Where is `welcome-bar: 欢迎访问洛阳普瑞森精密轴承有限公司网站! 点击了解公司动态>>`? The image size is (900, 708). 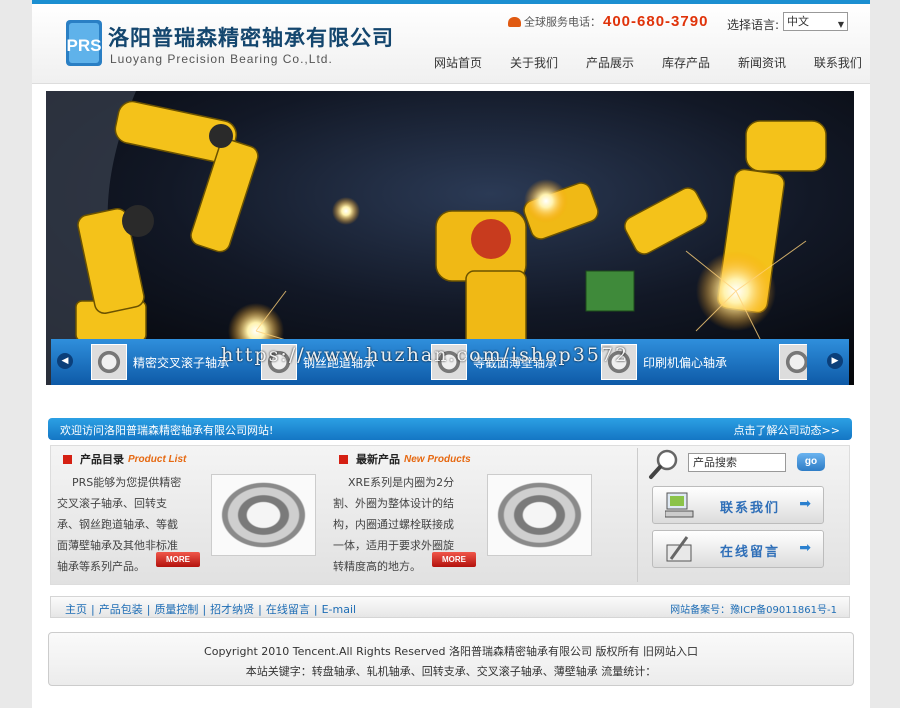
welcome-bar: 欢迎访问洛阳普瑞森精密轴承有限公司网站! 点击了解公司动态>> is located at coordinates (450, 429).